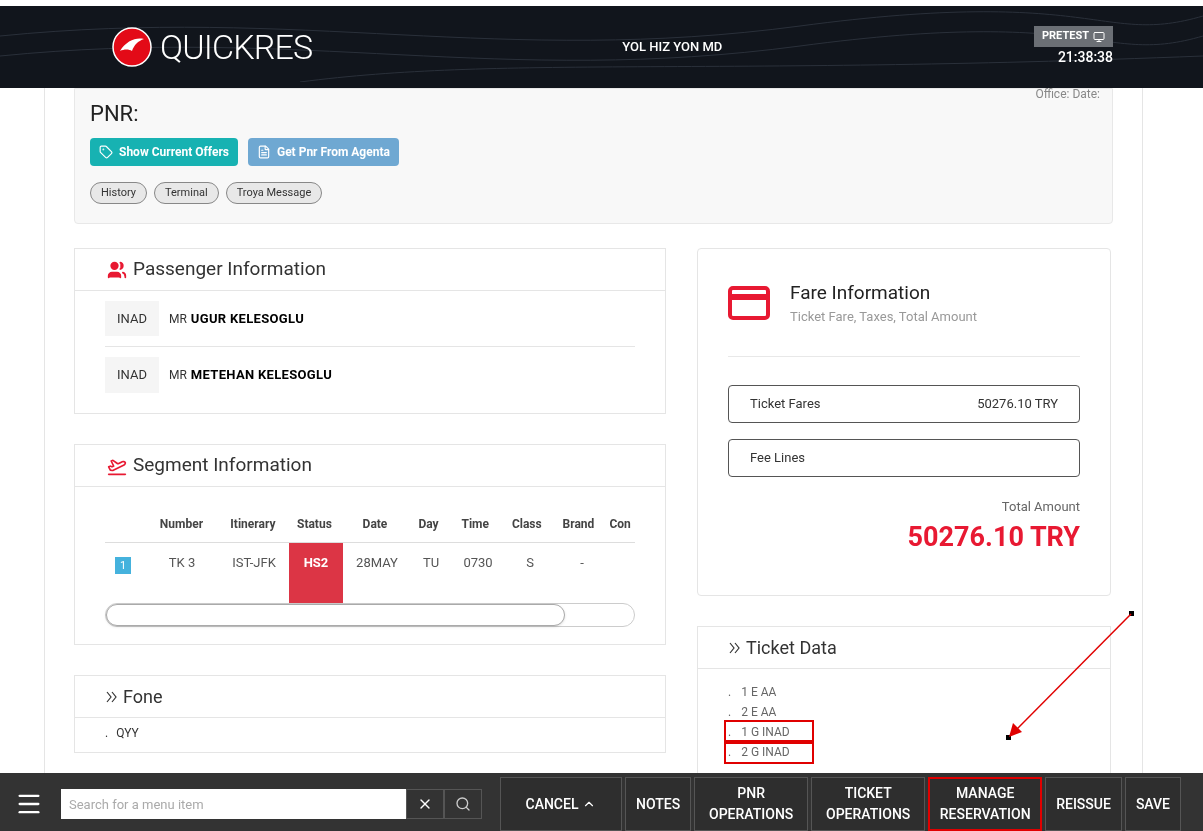  Describe the element at coordinates (229, 269) in the screenshot. I see `panel-title: Passenger Information` at that location.